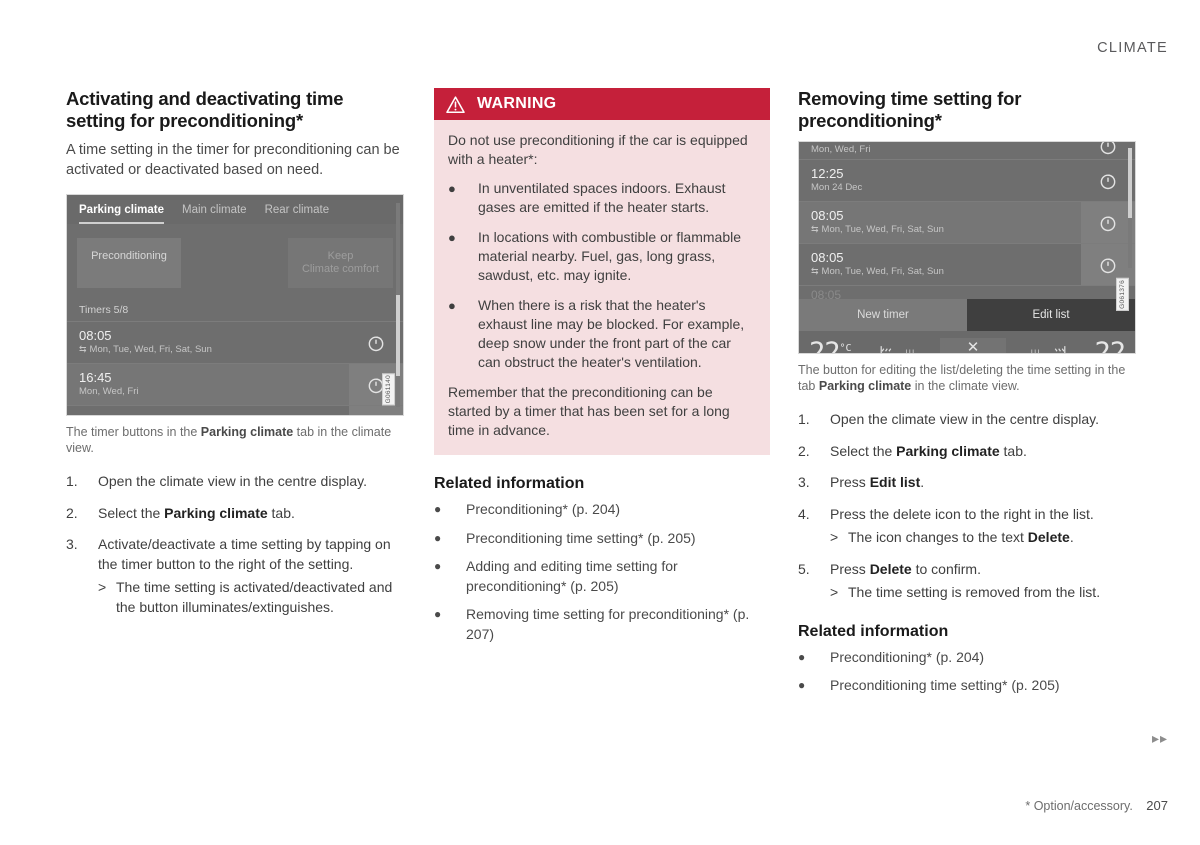  I want to click on left-seat-heater-control: |||, so click(896, 348).